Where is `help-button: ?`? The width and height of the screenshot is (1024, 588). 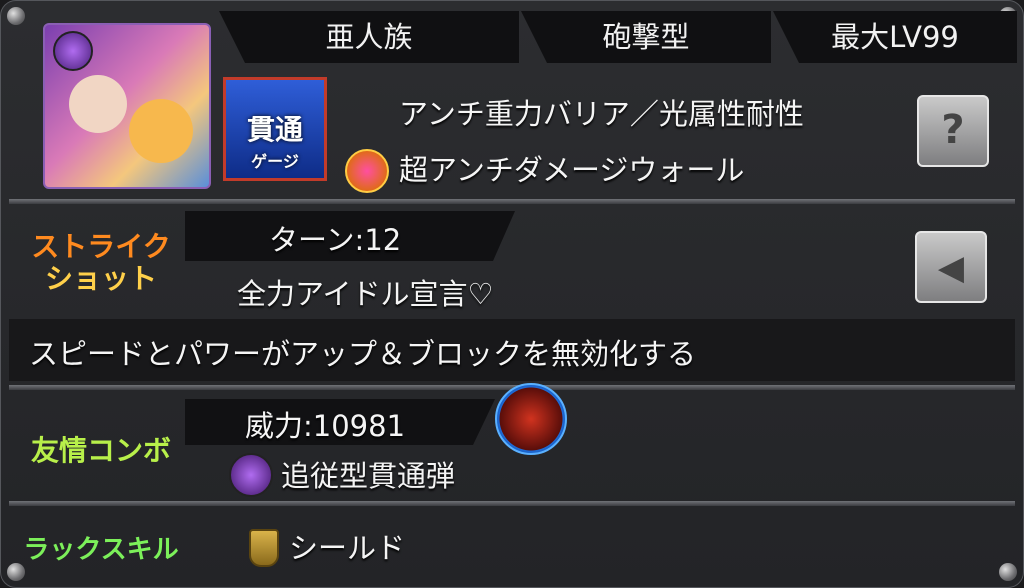
help-button: ? is located at coordinates (953, 131).